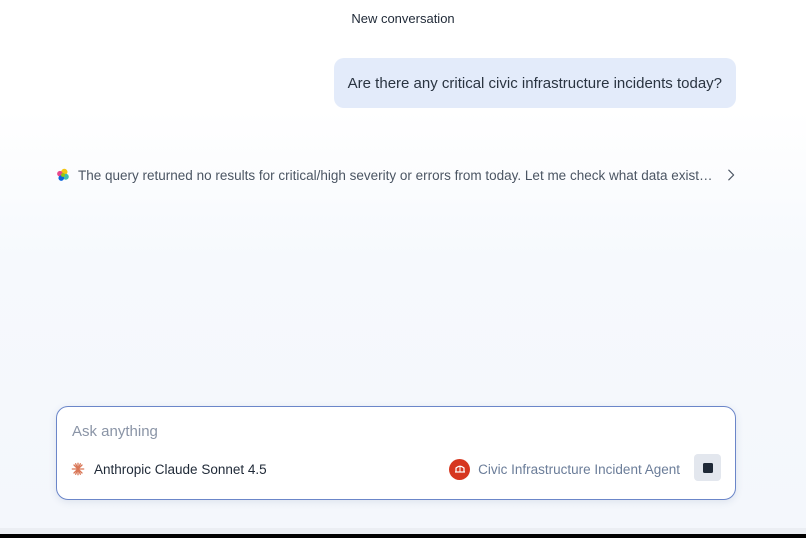 This screenshot has height=538, width=806. I want to click on agent-avatar, so click(460, 469).